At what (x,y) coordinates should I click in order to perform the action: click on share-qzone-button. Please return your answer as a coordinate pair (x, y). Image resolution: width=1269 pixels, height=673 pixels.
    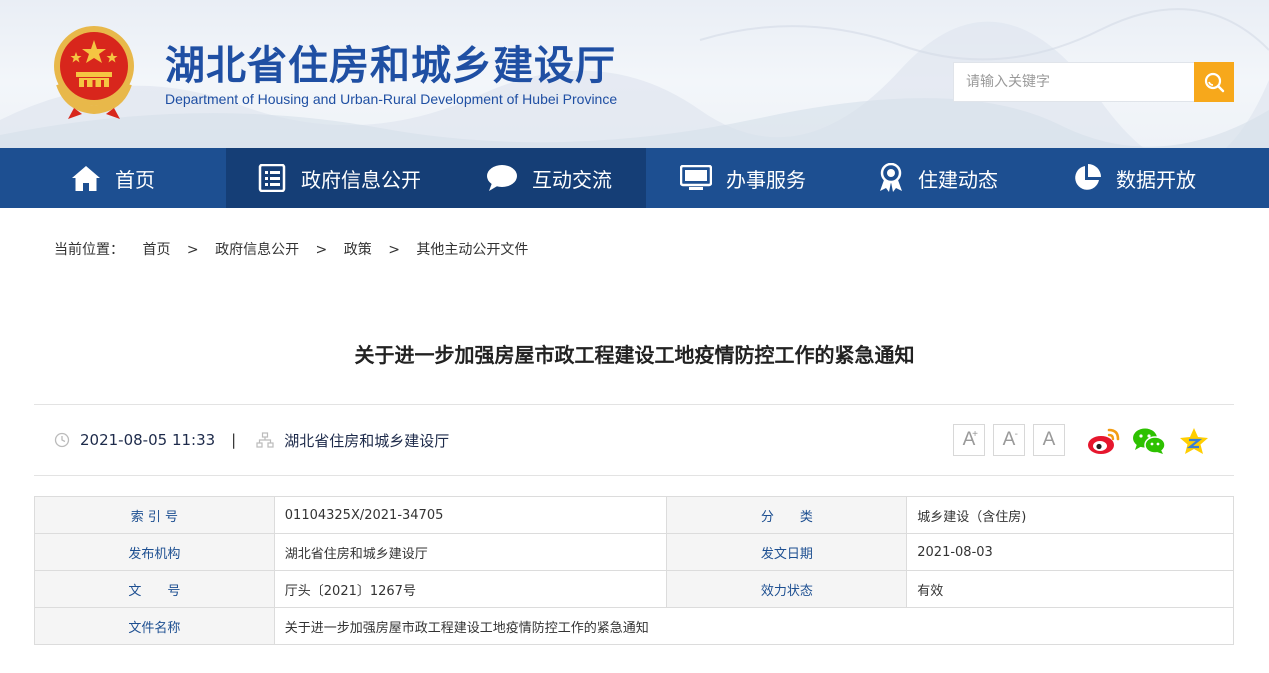
    Looking at the image, I should click on (1194, 441).